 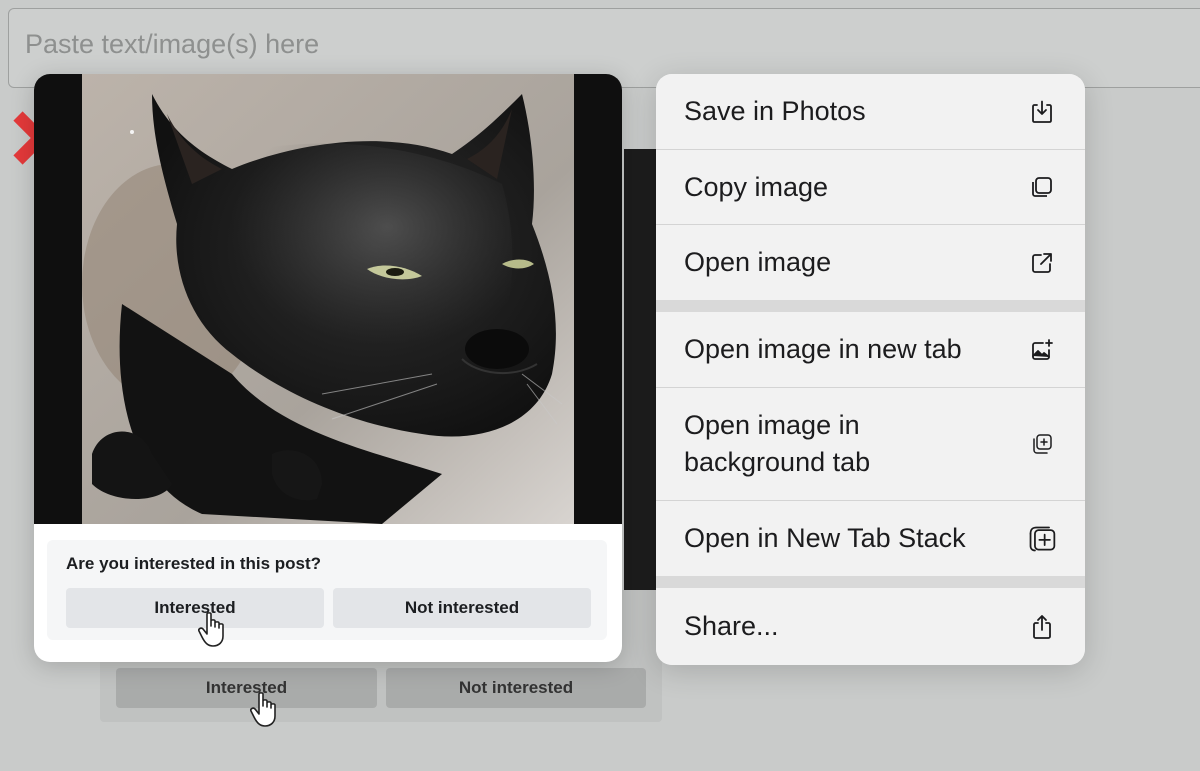 I want to click on background-interested-button: Interested, so click(x=246, y=688).